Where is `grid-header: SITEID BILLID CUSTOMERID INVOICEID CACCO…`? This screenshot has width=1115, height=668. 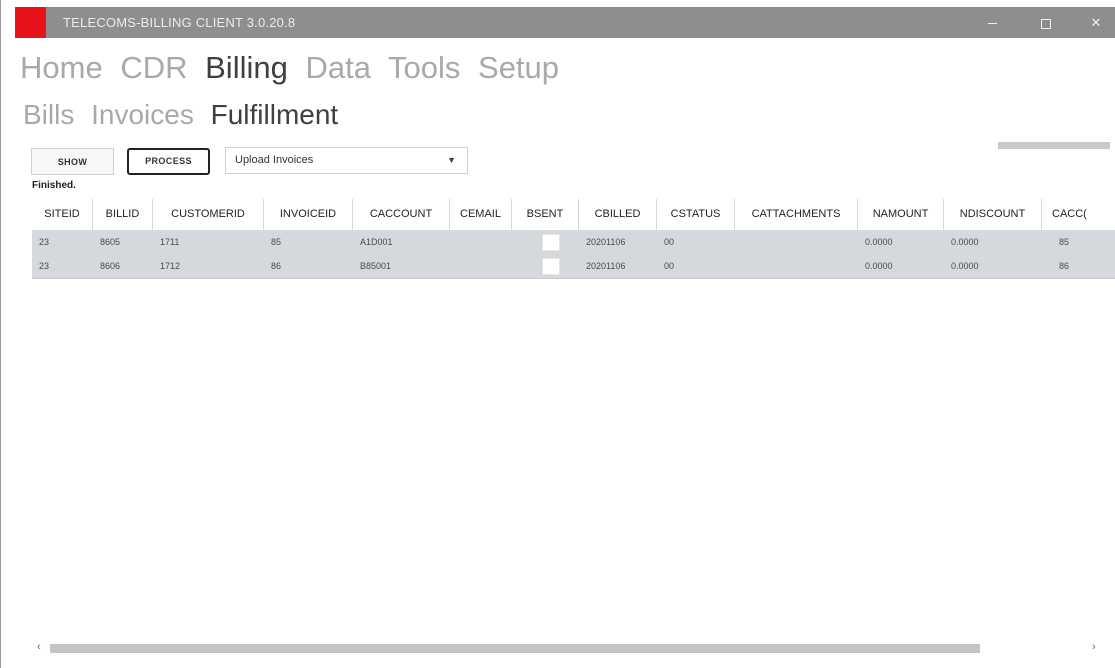
grid-header: SITEID BILLID CUSTOMERID INVOICEID CACCO… is located at coordinates (573, 215).